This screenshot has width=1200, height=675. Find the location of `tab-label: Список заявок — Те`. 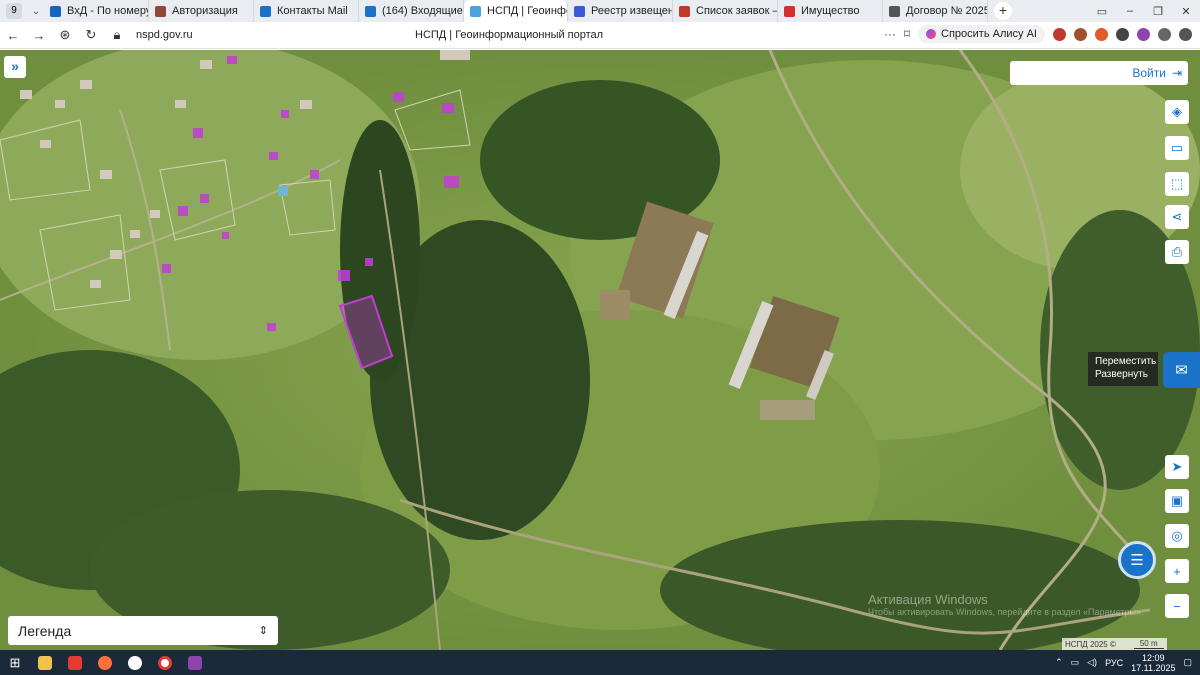

tab-label: Список заявок — Те is located at coordinates (736, 11).